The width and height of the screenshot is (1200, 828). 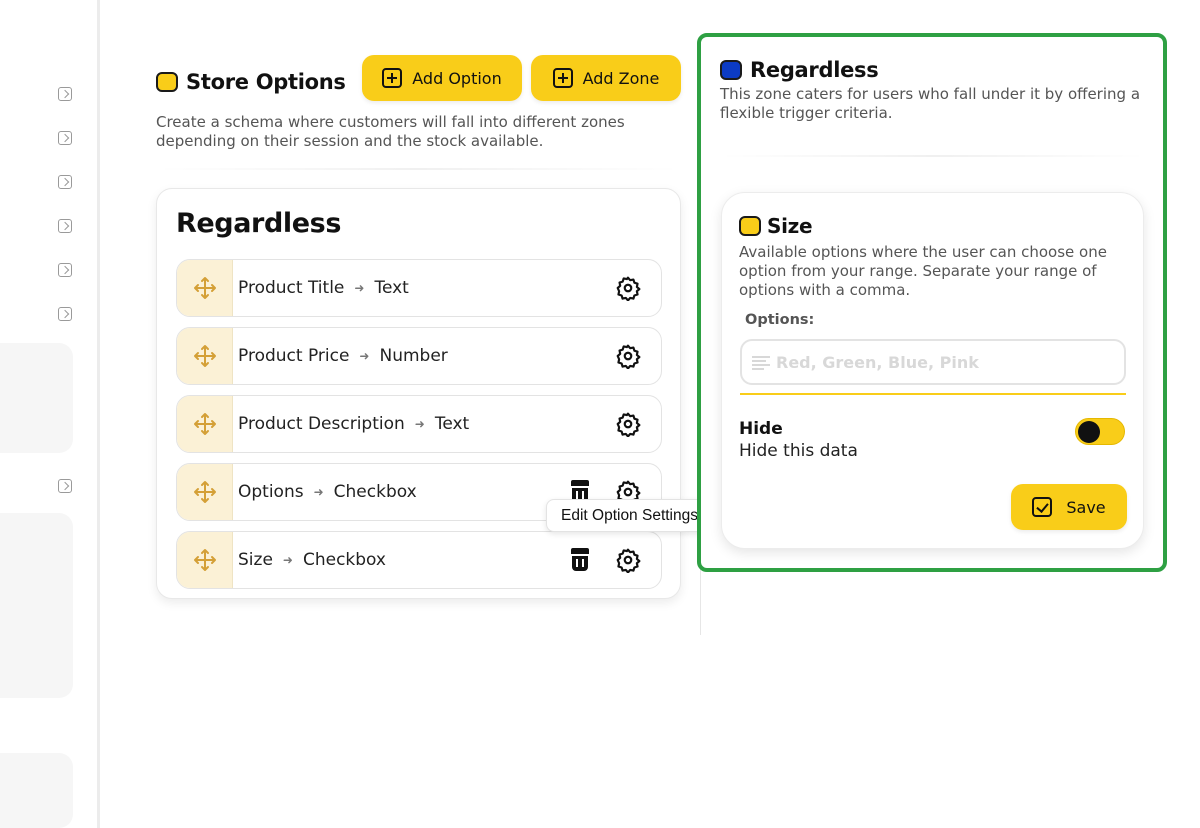 What do you see at coordinates (1042, 507) in the screenshot?
I see `check-square-icon` at bounding box center [1042, 507].